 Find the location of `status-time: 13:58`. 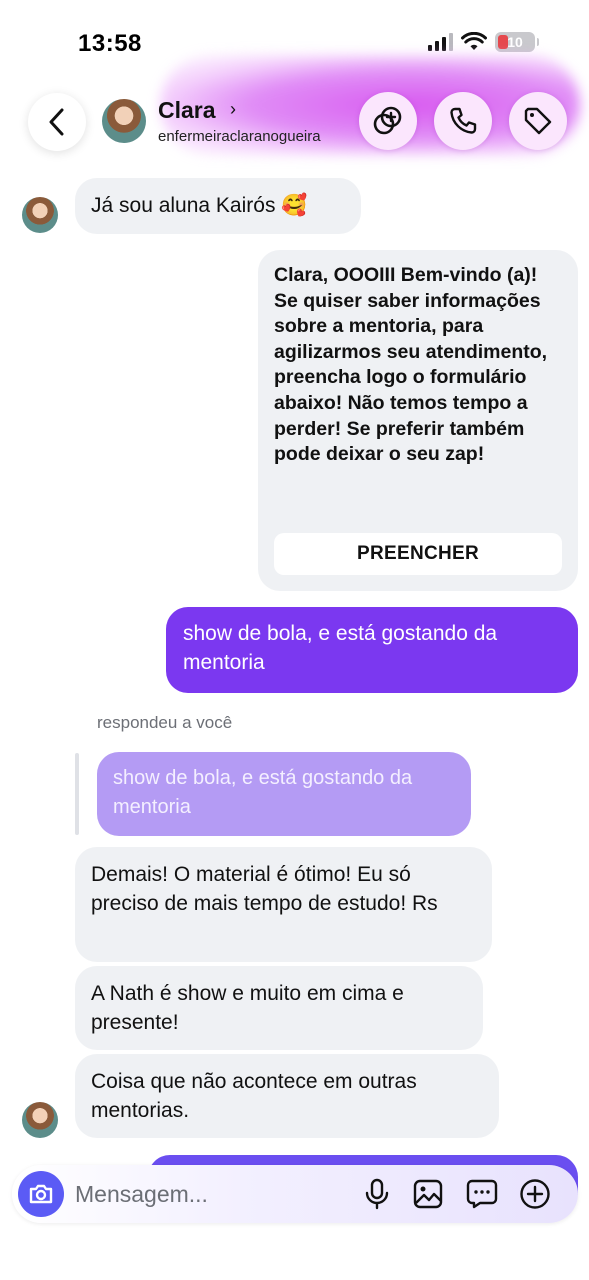

status-time: 13:58 is located at coordinates (110, 43).